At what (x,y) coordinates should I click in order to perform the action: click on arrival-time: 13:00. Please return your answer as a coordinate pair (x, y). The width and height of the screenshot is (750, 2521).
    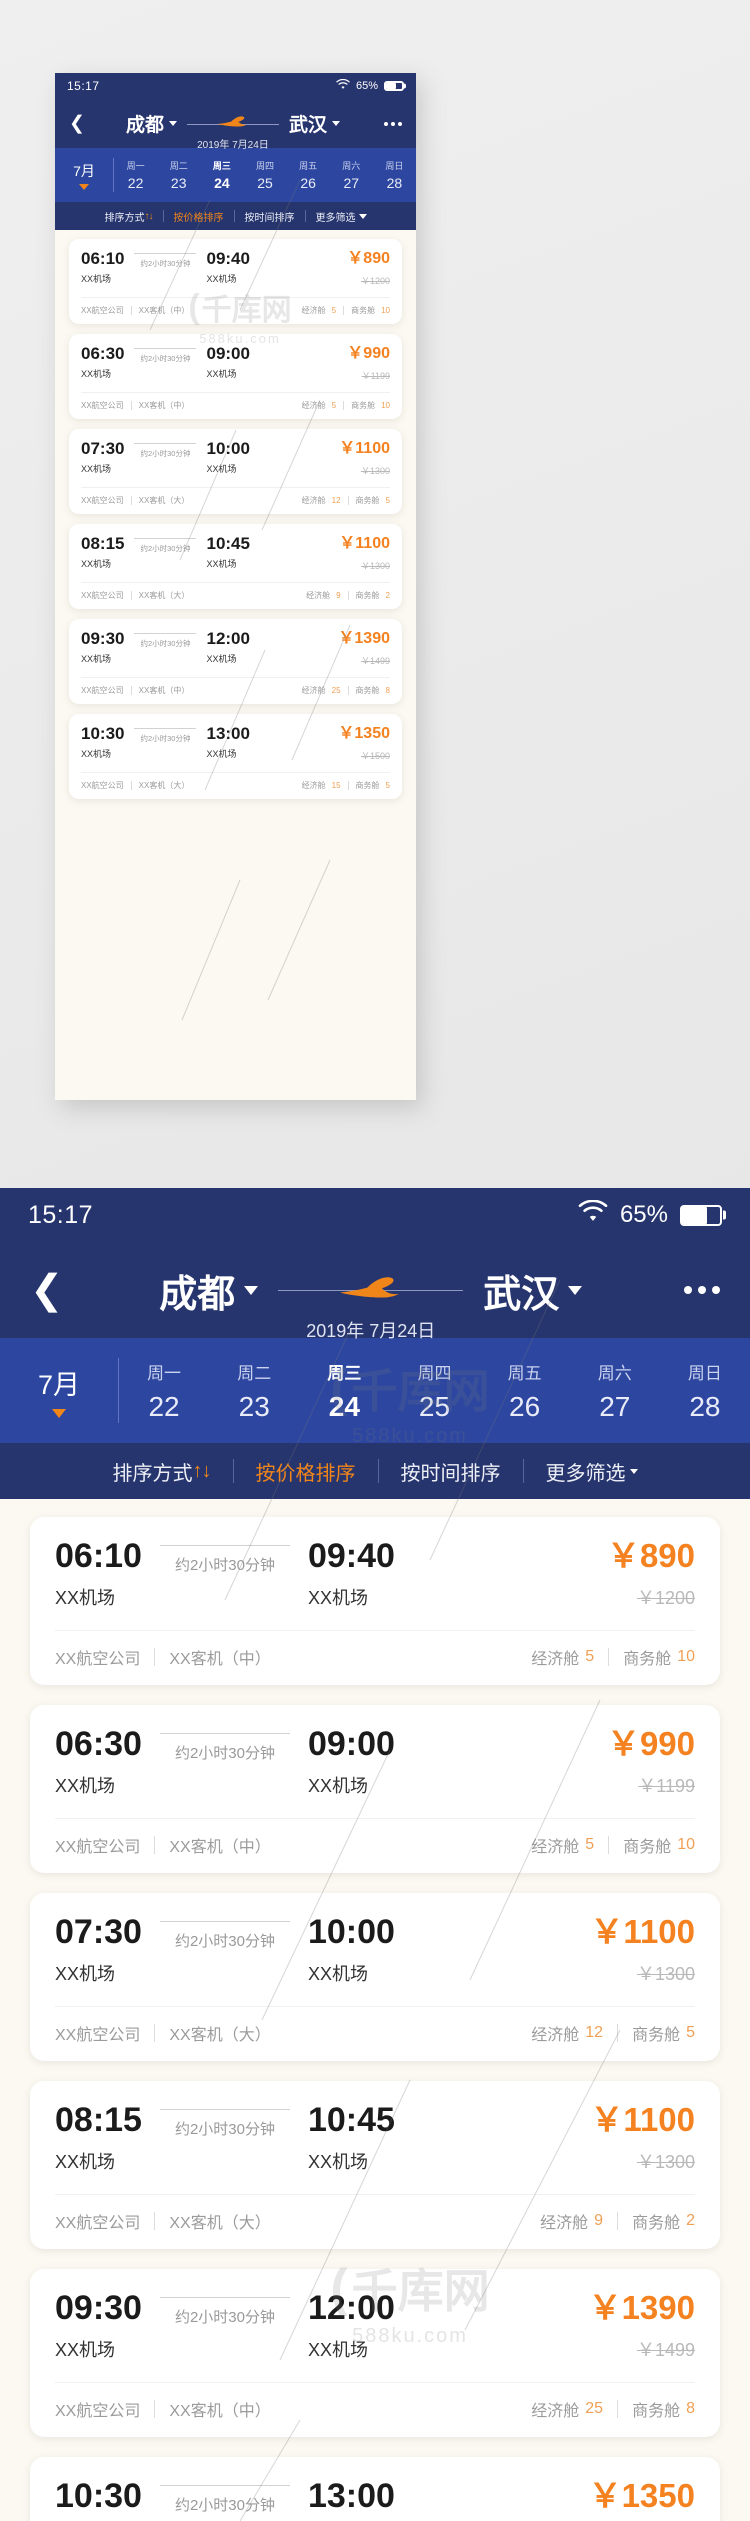
    Looking at the image, I should click on (228, 733).